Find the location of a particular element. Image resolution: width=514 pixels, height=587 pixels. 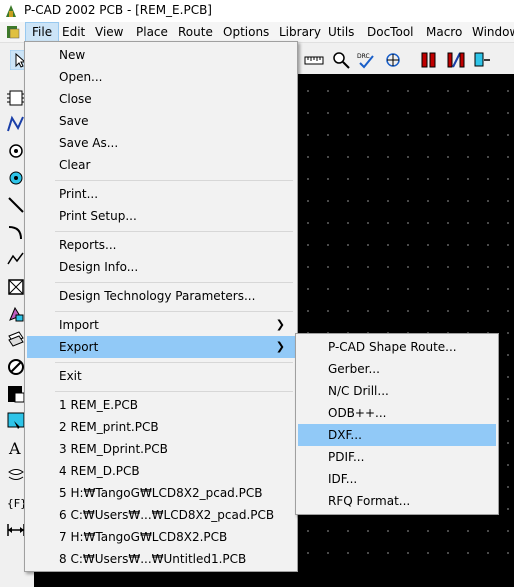

field-icon is located at coordinates (16, 421).